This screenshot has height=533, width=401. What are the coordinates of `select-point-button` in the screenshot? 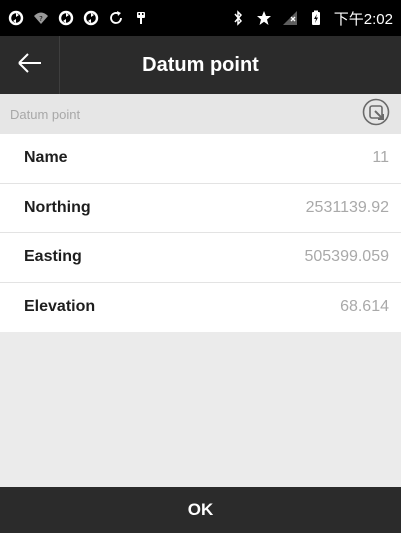 It's located at (376, 114).